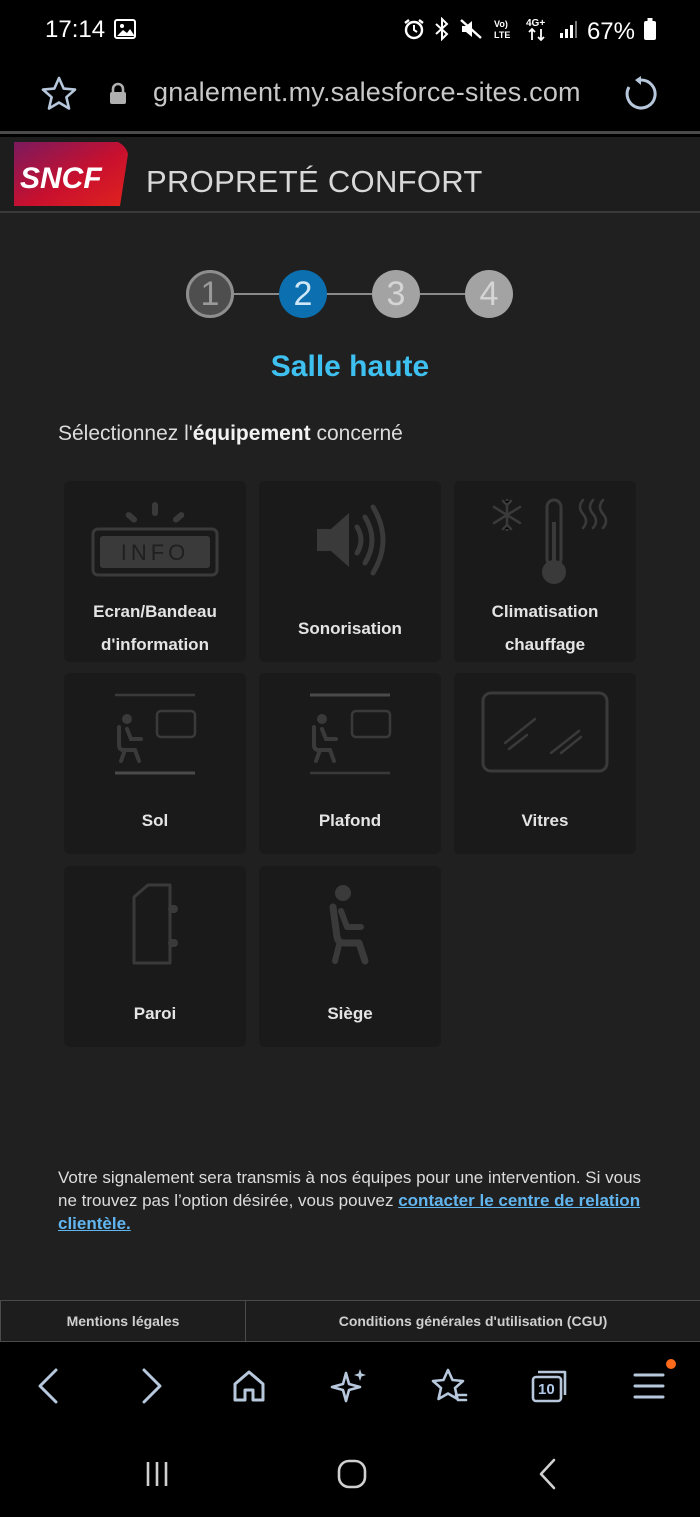 The height and width of the screenshot is (1517, 700). What do you see at coordinates (501, 24) in the screenshot?
I see `svg-text: Vo)` at bounding box center [501, 24].